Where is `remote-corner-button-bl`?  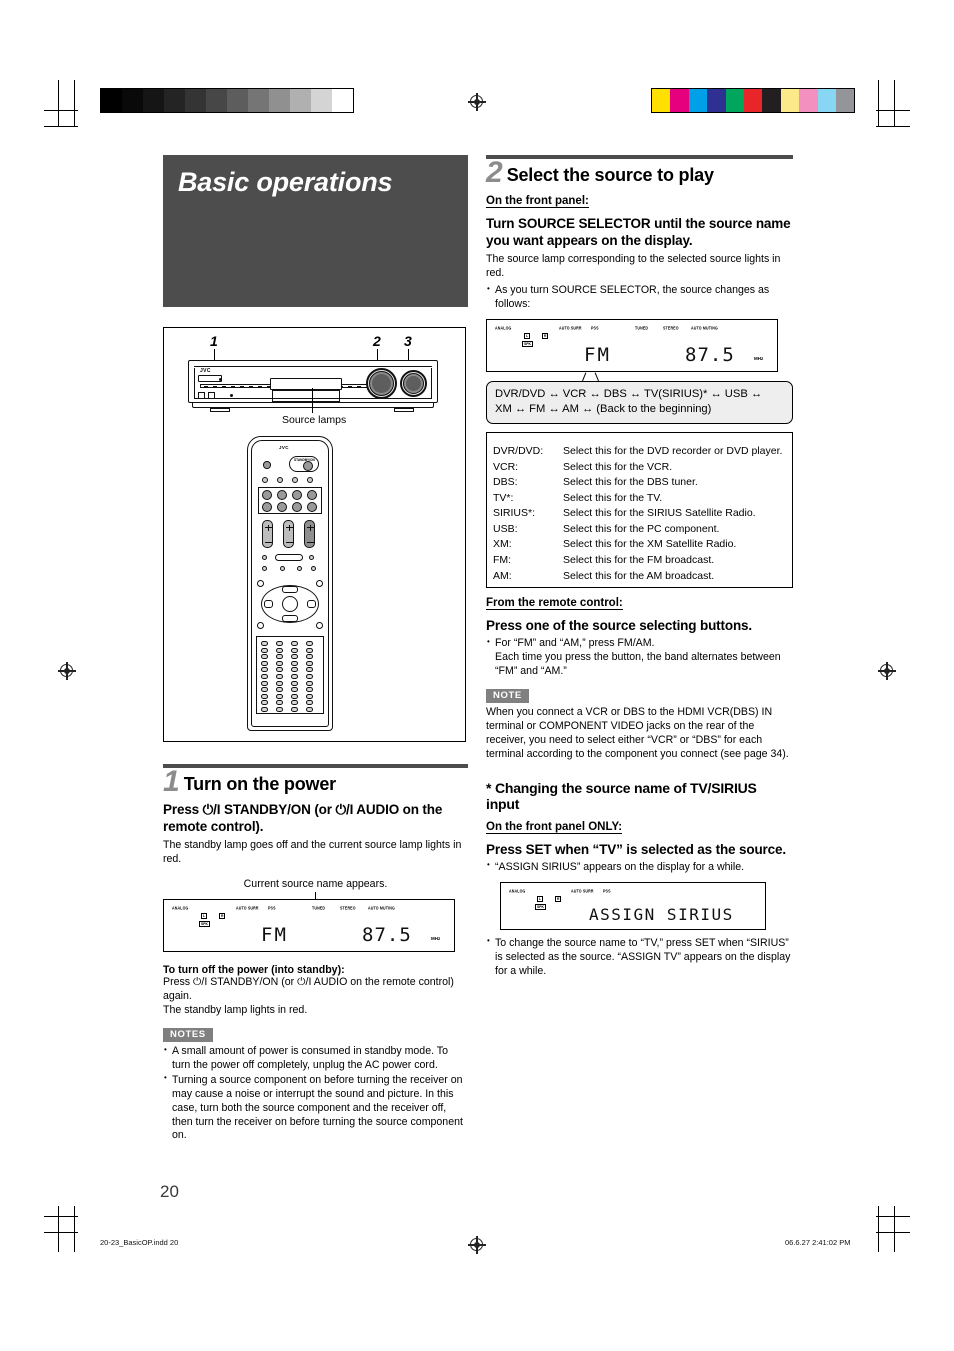 remote-corner-button-bl is located at coordinates (260, 625).